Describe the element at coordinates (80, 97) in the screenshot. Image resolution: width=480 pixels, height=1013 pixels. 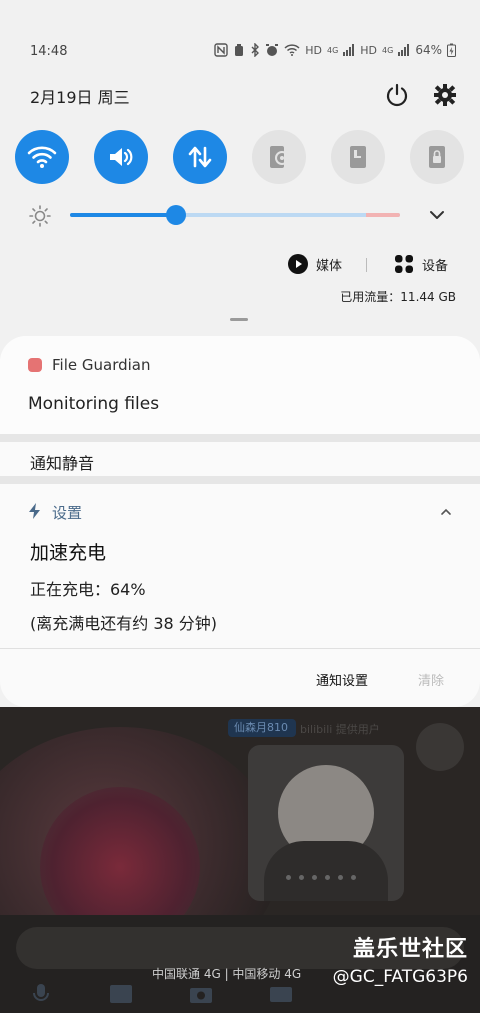
I see `date-label: 2月19日 周三` at that location.